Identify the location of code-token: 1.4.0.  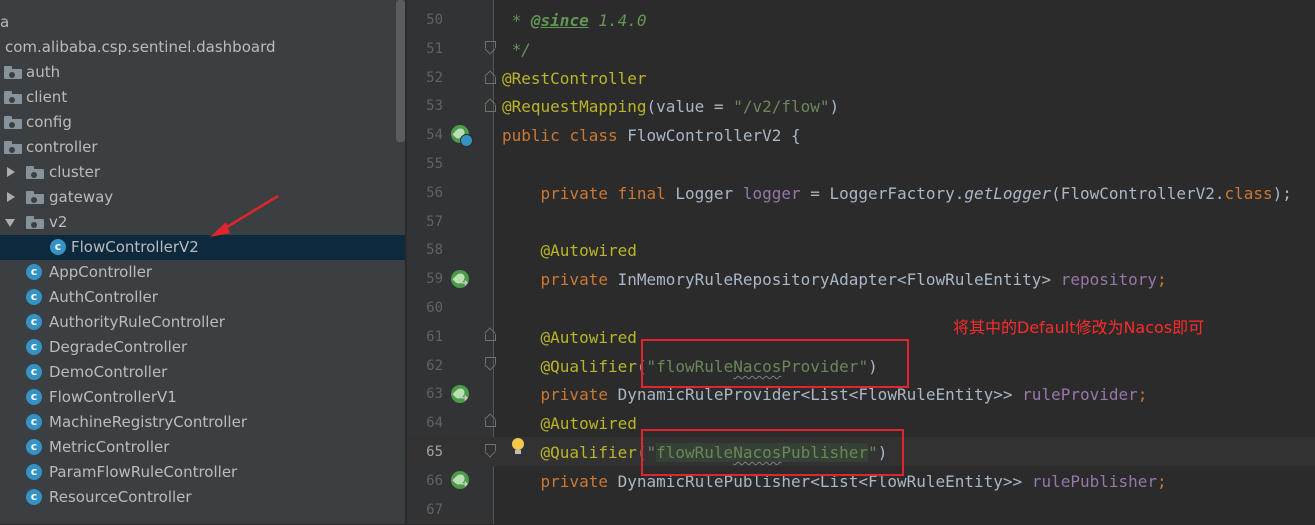
(617, 20).